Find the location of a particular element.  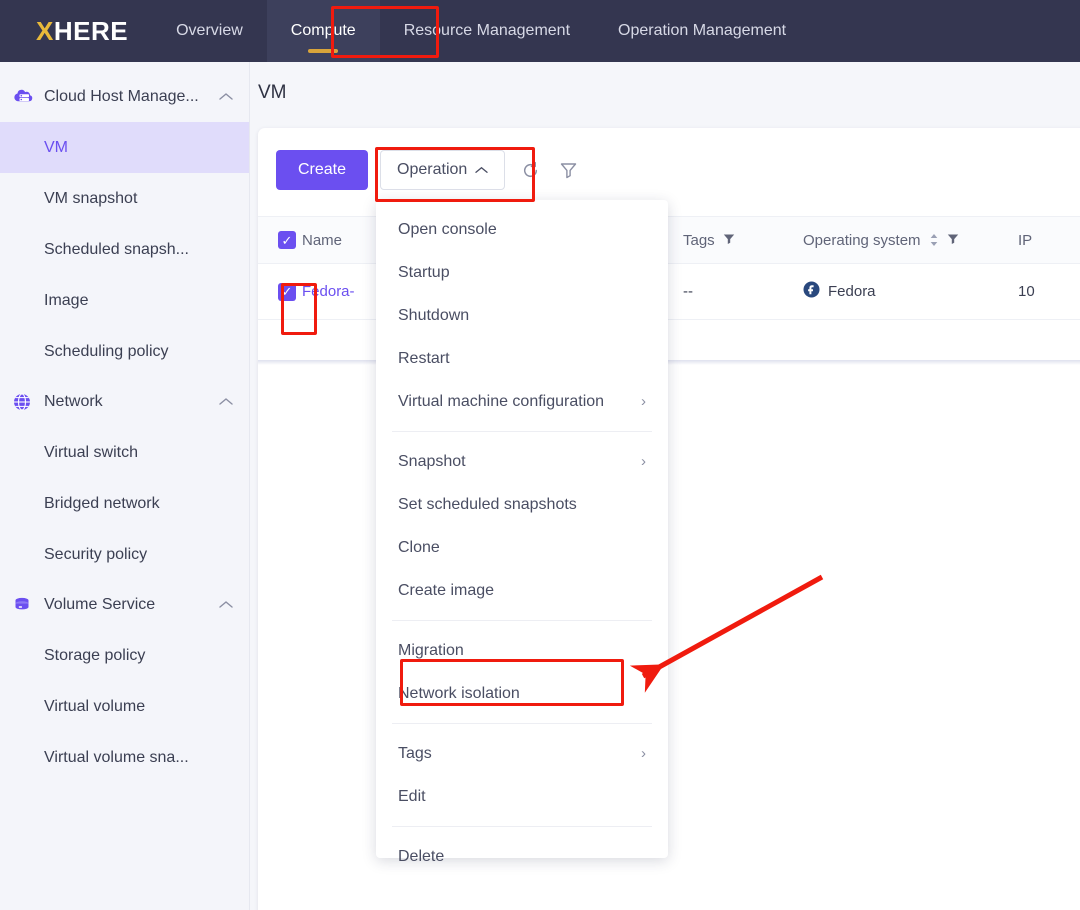

row-checkbox-cell: ✓ is located at coordinates (280, 291).